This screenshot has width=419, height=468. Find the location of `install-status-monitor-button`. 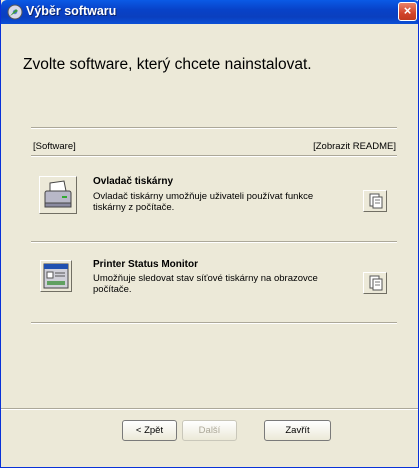

install-status-monitor-button is located at coordinates (56, 276).